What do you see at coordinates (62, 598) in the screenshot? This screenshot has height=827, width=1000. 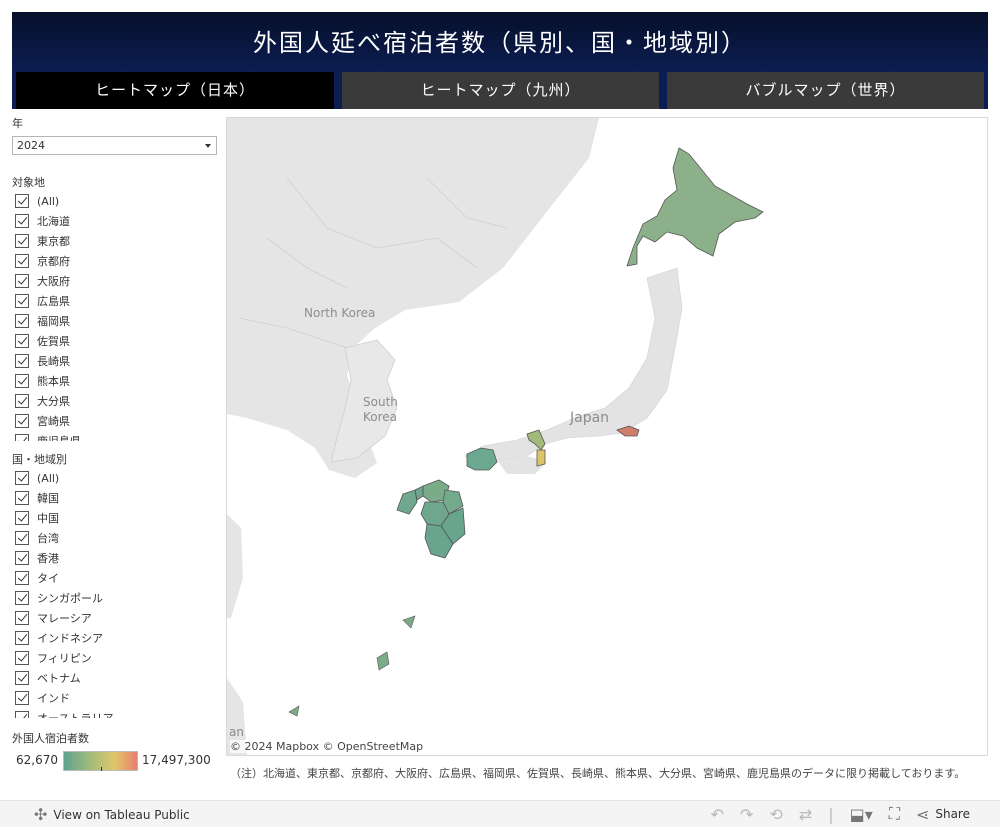 I see `country-item: シンガポール` at bounding box center [62, 598].